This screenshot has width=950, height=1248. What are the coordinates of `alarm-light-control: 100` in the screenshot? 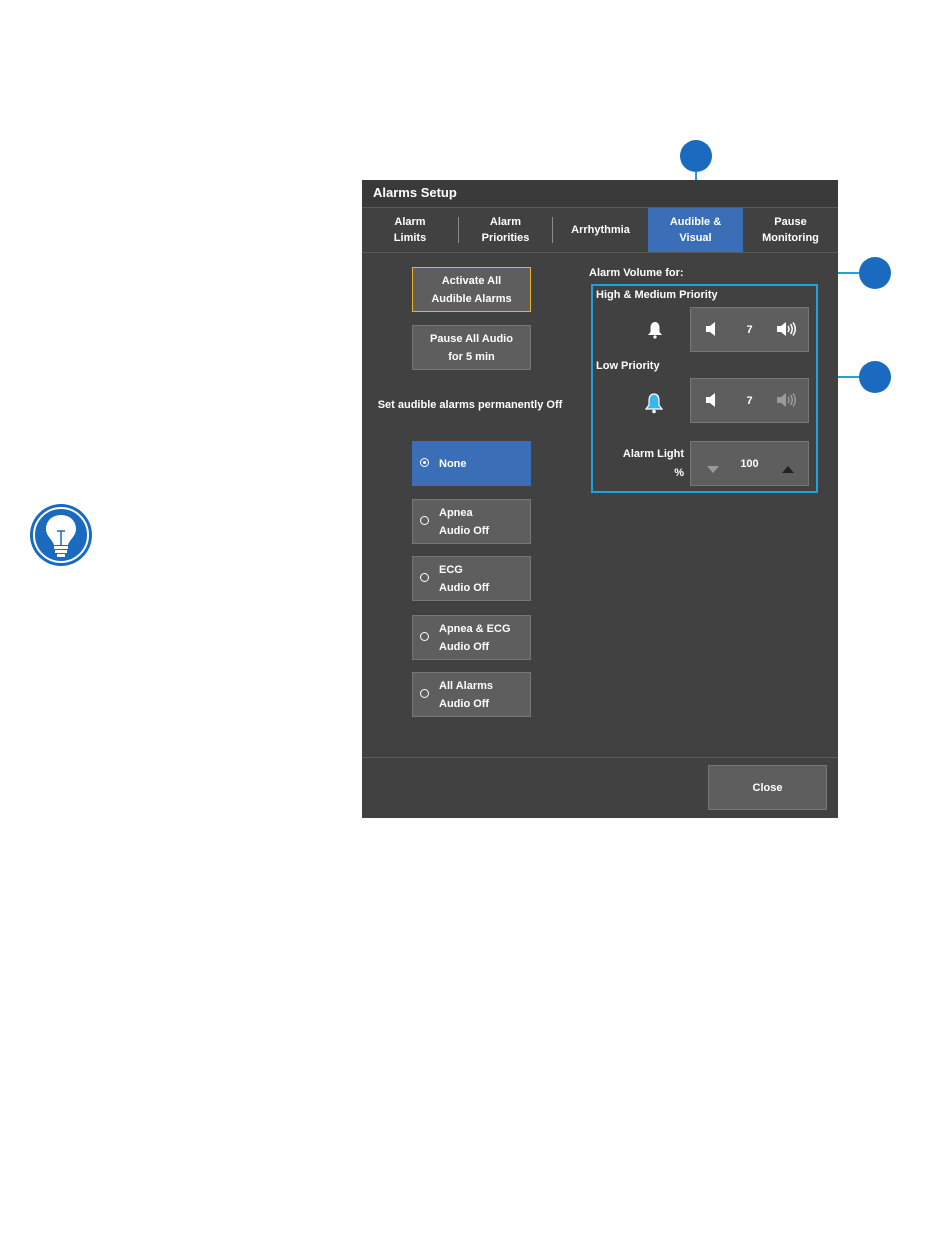 It's located at (749, 463).